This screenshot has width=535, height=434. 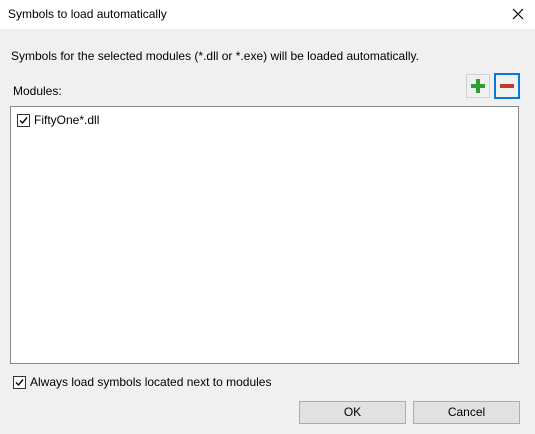 I want to click on add-module-button, so click(x=478, y=86).